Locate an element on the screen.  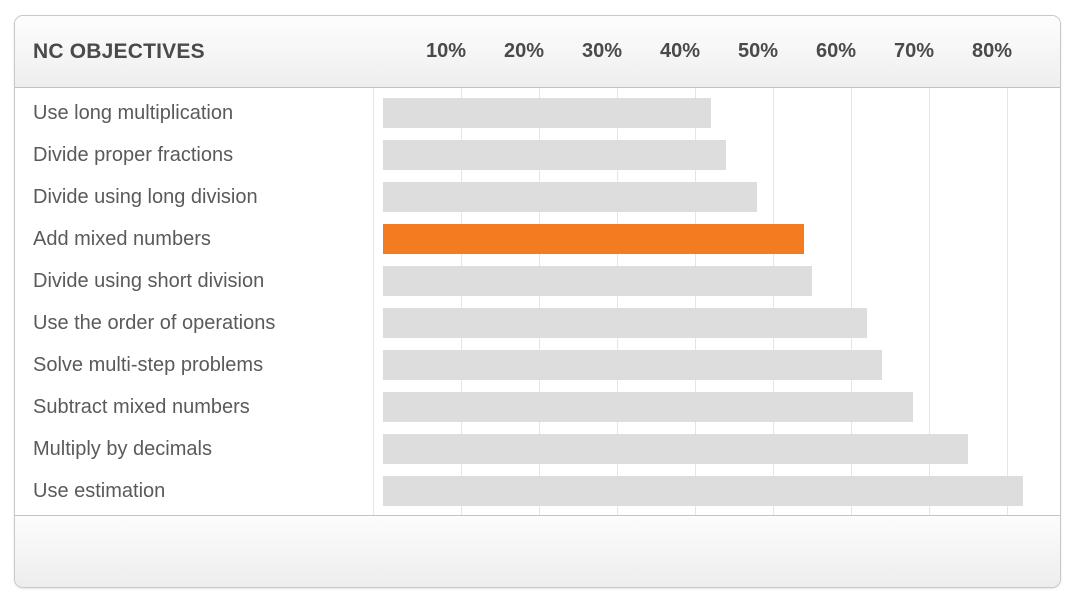
axis-tick-80: 80% is located at coordinates (992, 51).